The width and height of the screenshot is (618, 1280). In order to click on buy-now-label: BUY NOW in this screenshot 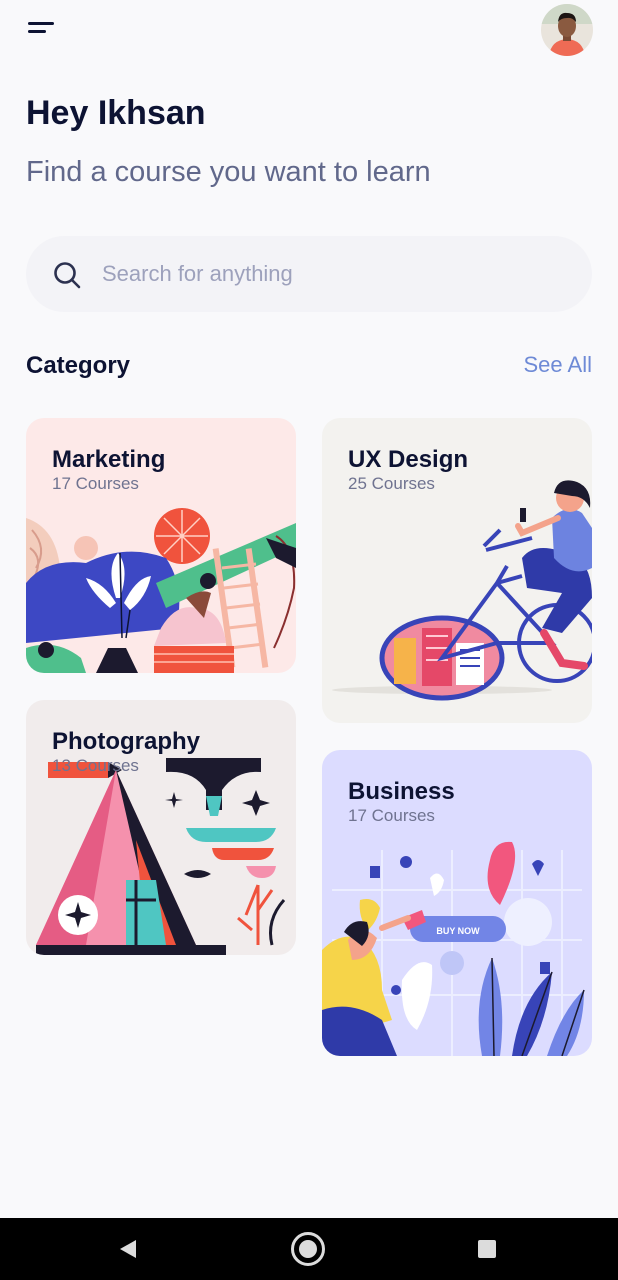, I will do `click(458, 931)`.